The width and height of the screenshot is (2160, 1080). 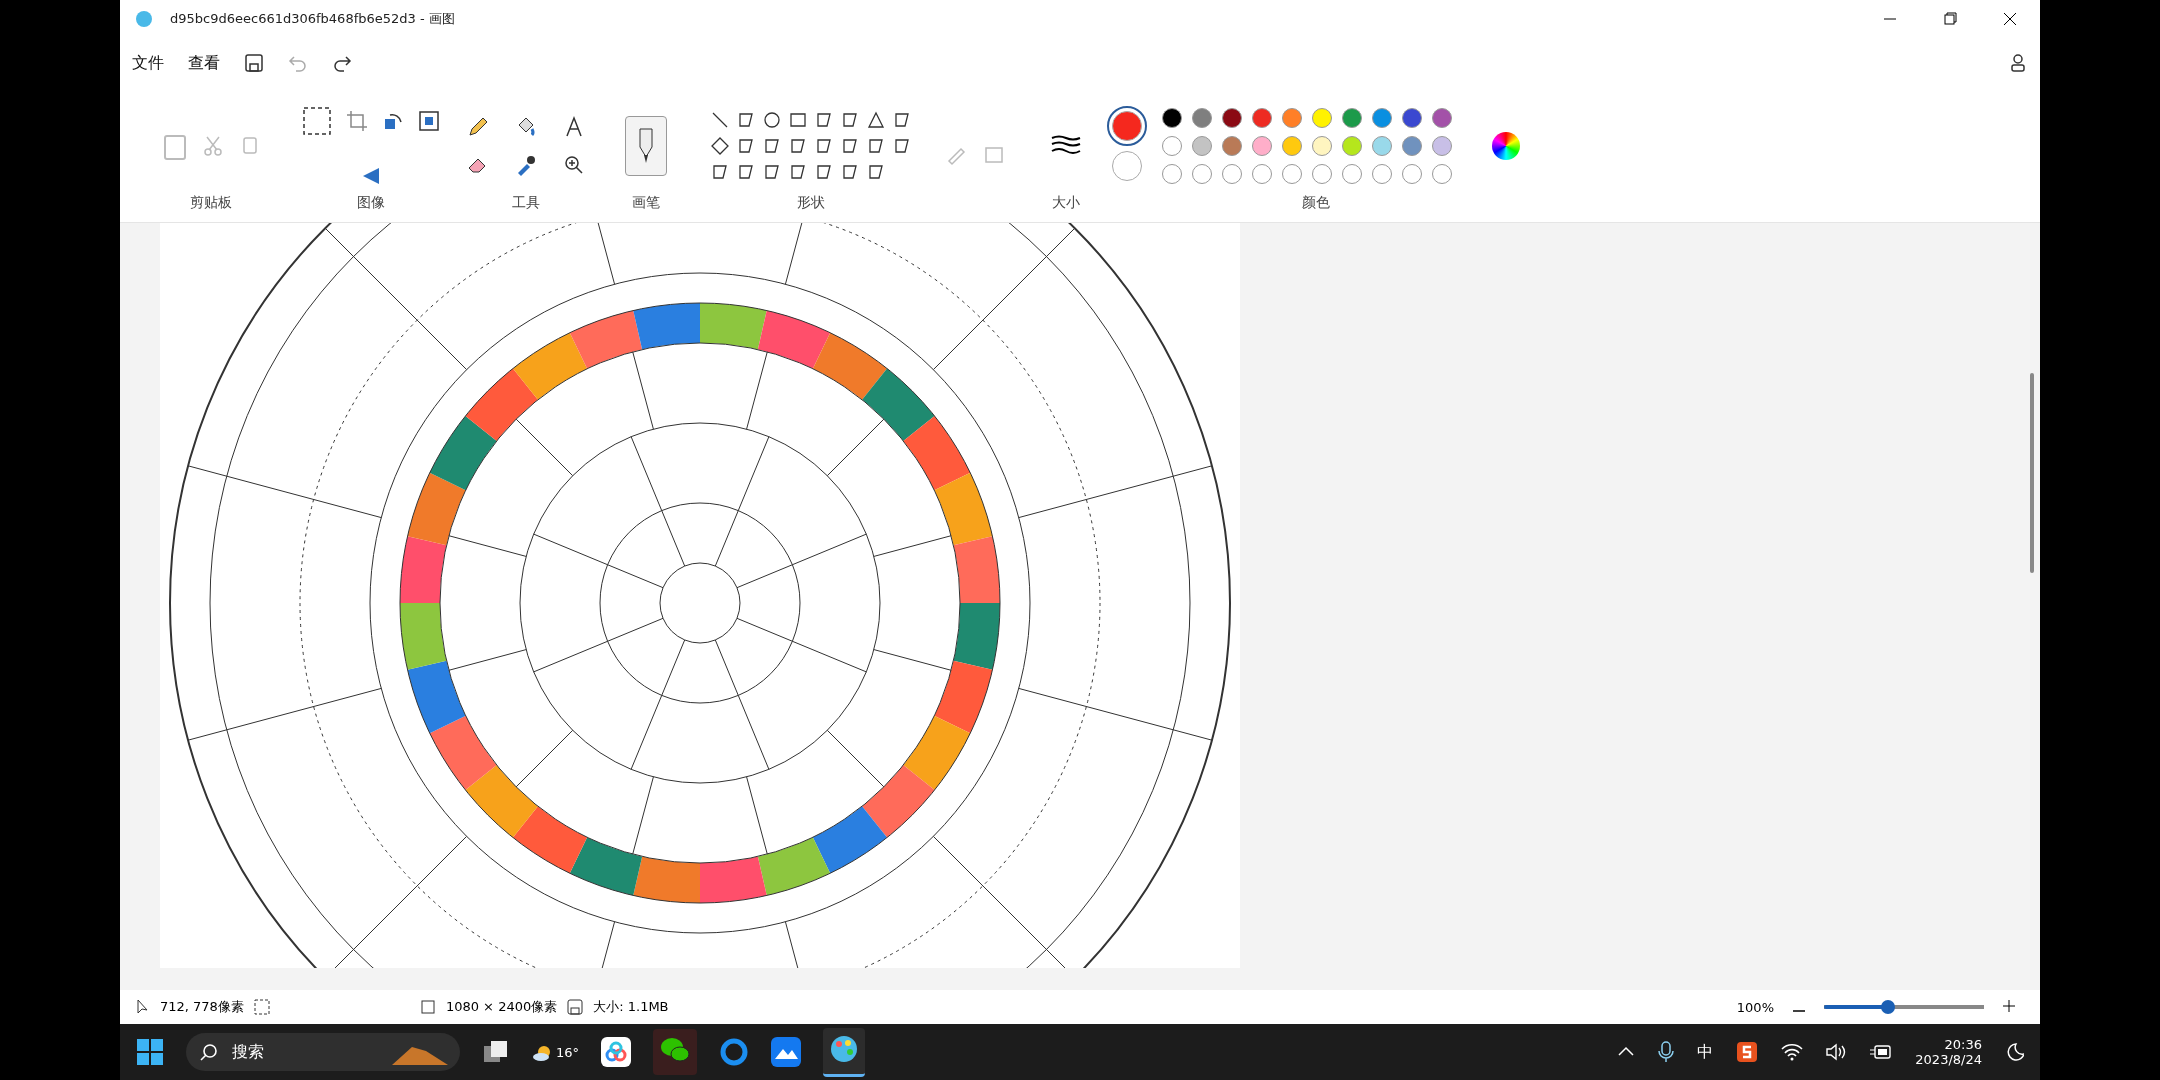 What do you see at coordinates (317, 120) in the screenshot?
I see `select-icon` at bounding box center [317, 120].